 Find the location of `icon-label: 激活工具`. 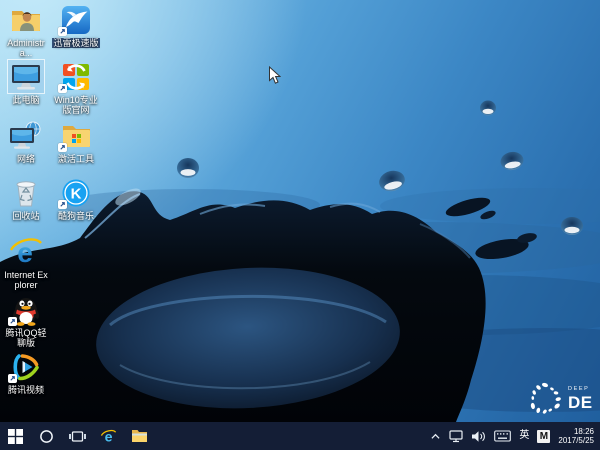

icon-label: 激活工具 is located at coordinates (75, 159).